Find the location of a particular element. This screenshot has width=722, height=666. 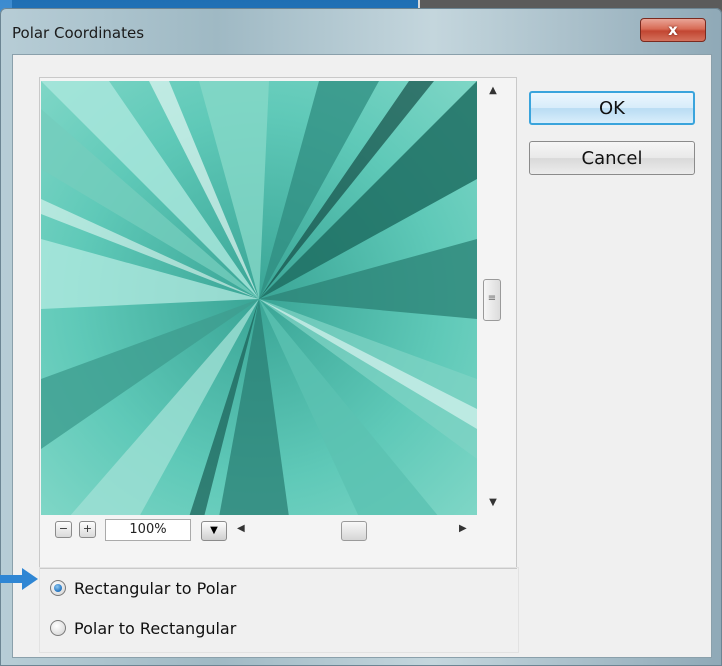

close-button: x is located at coordinates (673, 30).